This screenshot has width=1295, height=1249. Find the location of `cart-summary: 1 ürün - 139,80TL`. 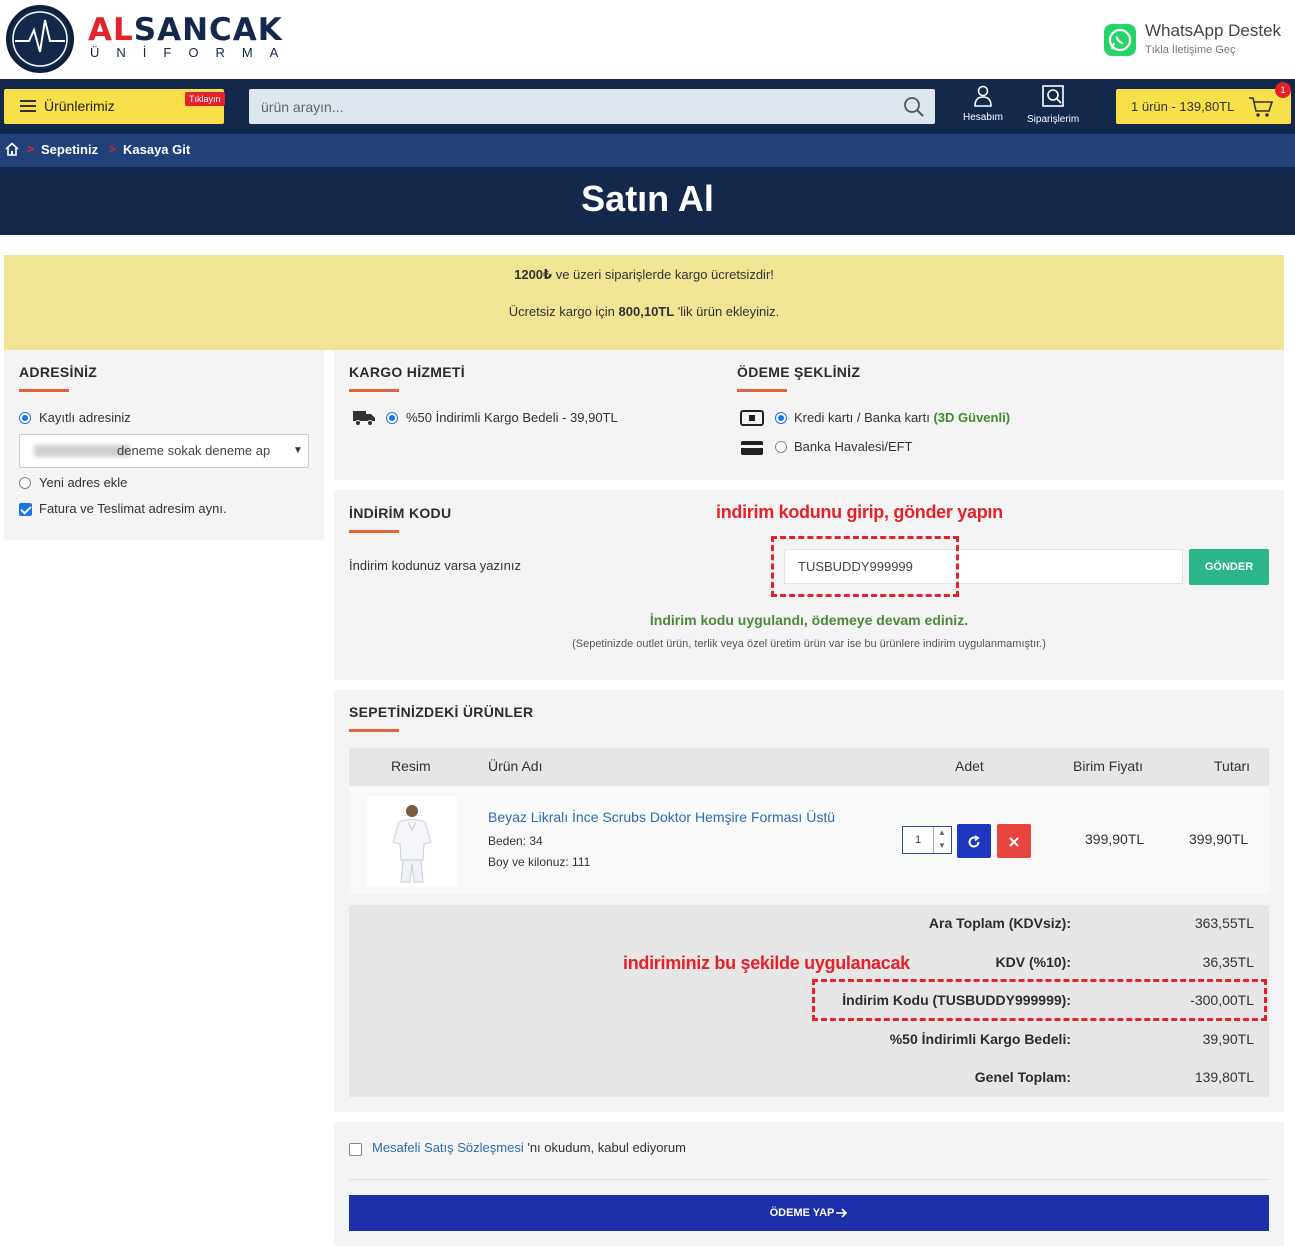

cart-summary: 1 ürün - 139,80TL is located at coordinates (1183, 106).